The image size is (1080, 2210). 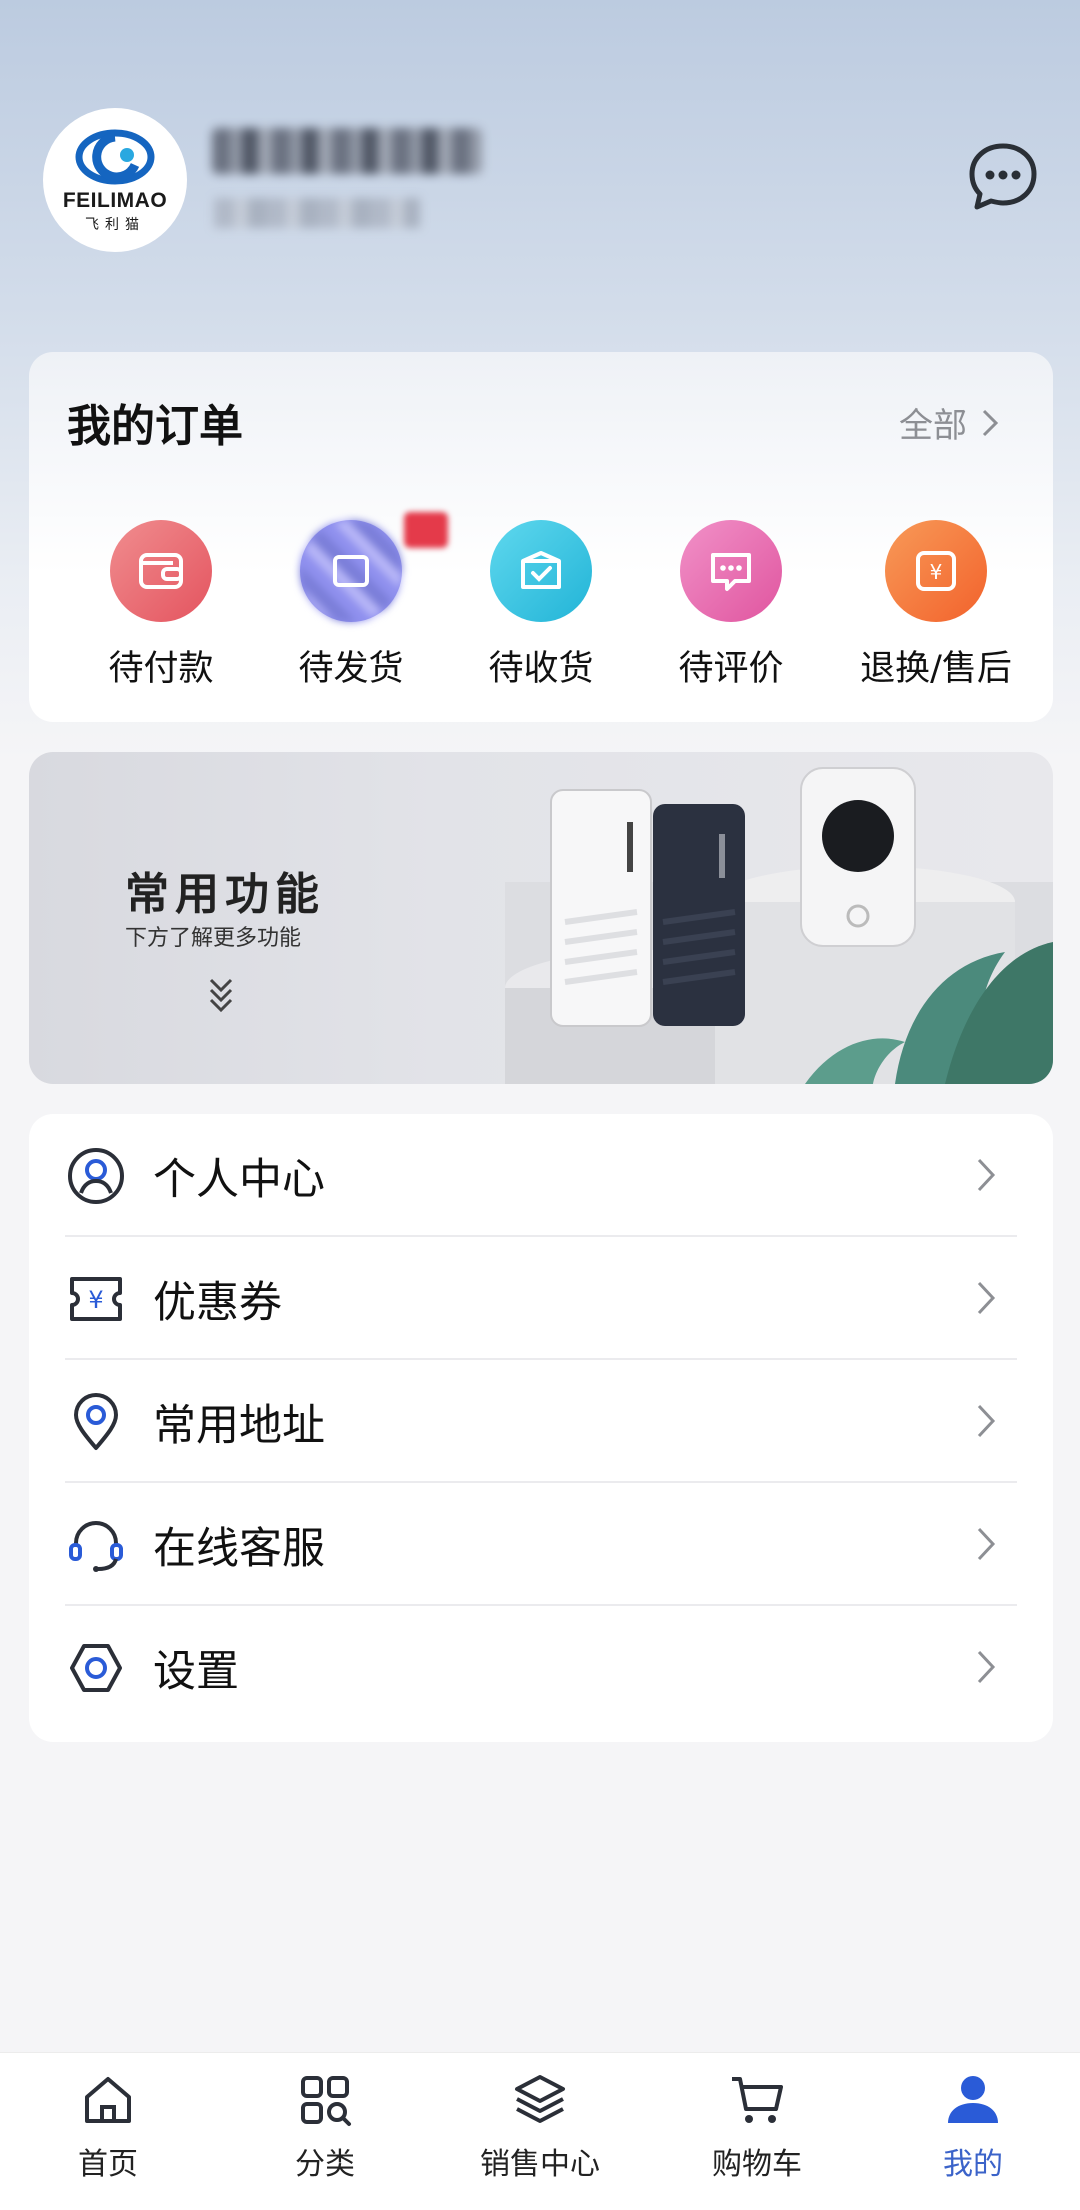 I want to click on tab-label: 购物车, so click(x=757, y=2164).